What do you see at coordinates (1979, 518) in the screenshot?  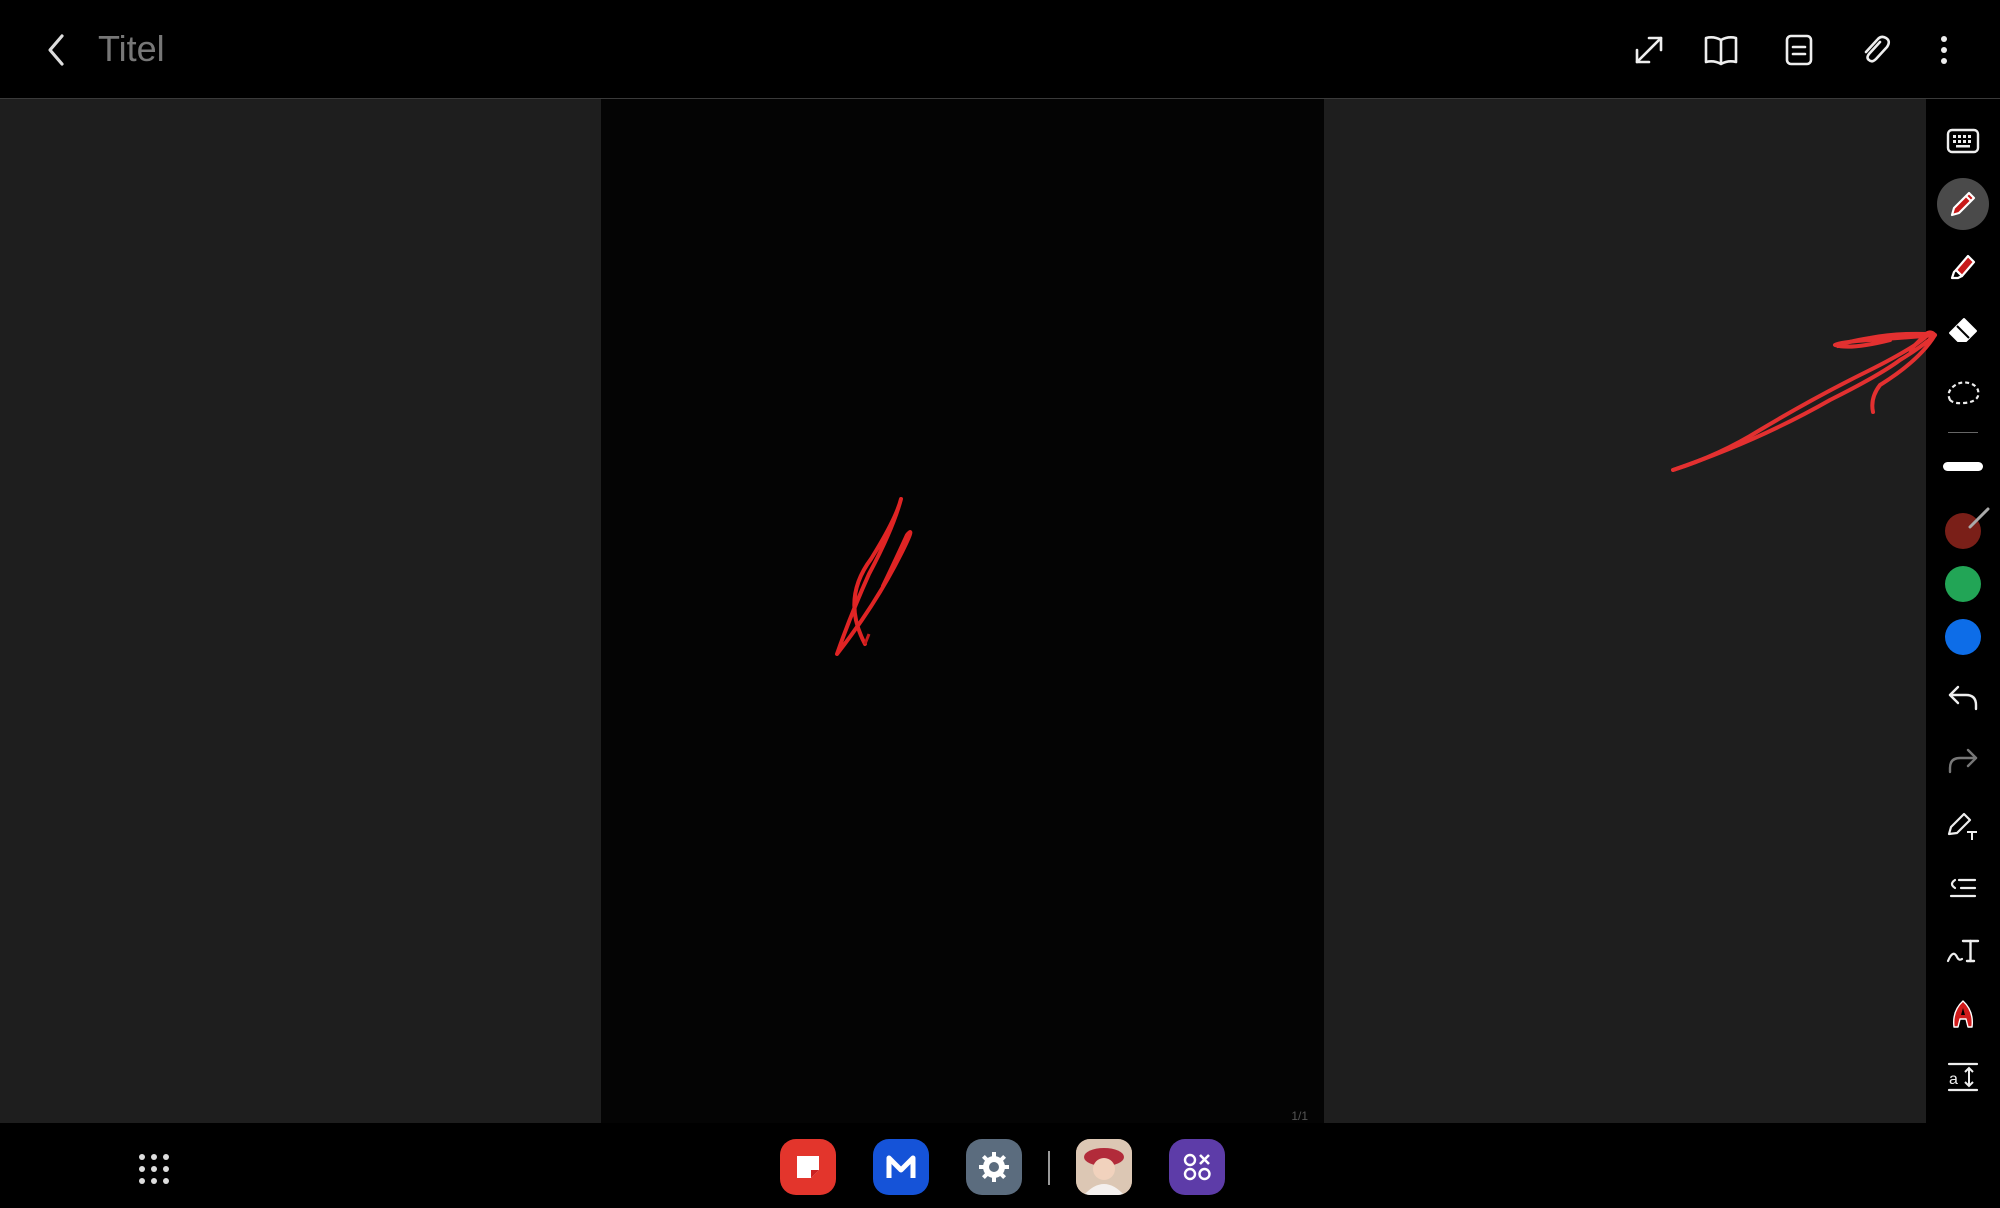 I see `color-edit-pencil-icon` at bounding box center [1979, 518].